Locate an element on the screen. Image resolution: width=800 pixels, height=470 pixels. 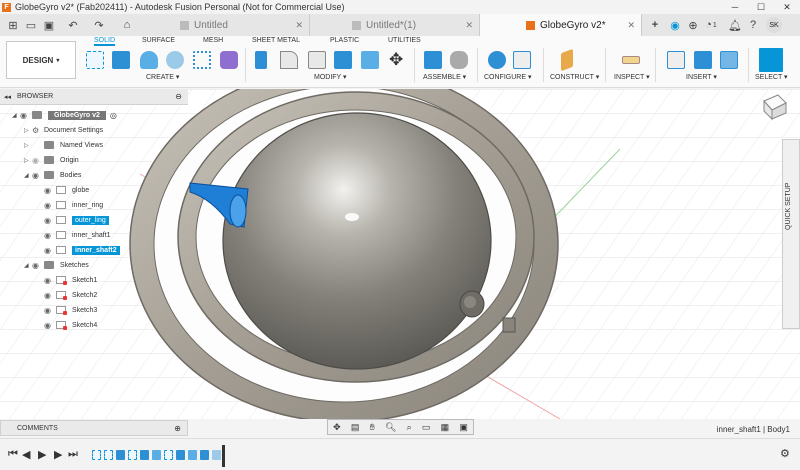
extrude-icon is located at coordinates (121, 60).